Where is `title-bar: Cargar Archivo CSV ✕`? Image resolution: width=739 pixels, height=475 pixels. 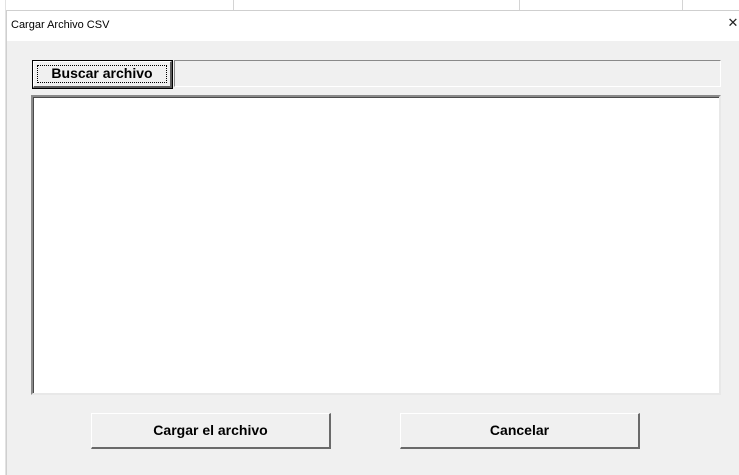 title-bar: Cargar Archivo CSV ✕ is located at coordinates (373, 26).